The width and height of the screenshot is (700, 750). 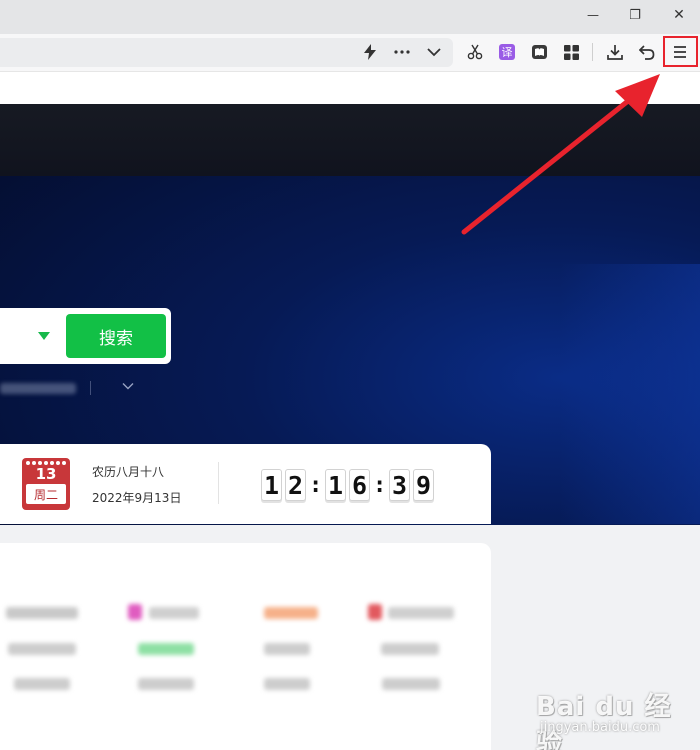 What do you see at coordinates (44, 336) in the screenshot?
I see `search-engine-dropdown-icon` at bounding box center [44, 336].